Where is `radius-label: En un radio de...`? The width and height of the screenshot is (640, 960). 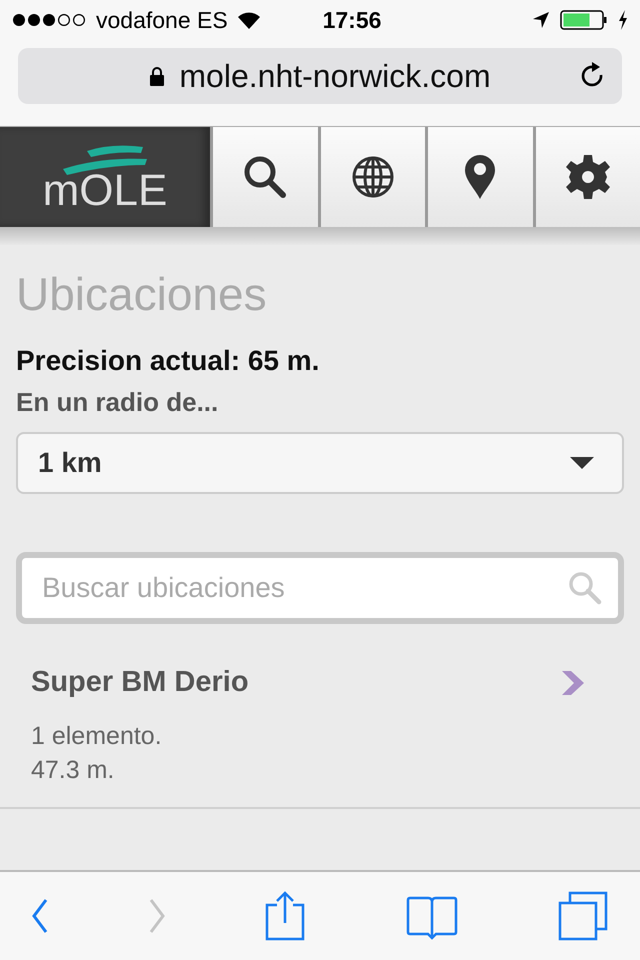 radius-label: En un radio de... is located at coordinates (118, 402).